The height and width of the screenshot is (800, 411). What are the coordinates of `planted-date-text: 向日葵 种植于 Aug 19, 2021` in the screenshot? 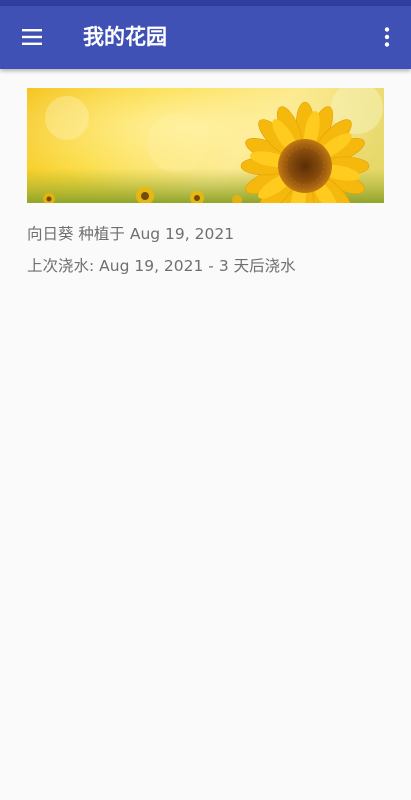 It's located at (131, 234).